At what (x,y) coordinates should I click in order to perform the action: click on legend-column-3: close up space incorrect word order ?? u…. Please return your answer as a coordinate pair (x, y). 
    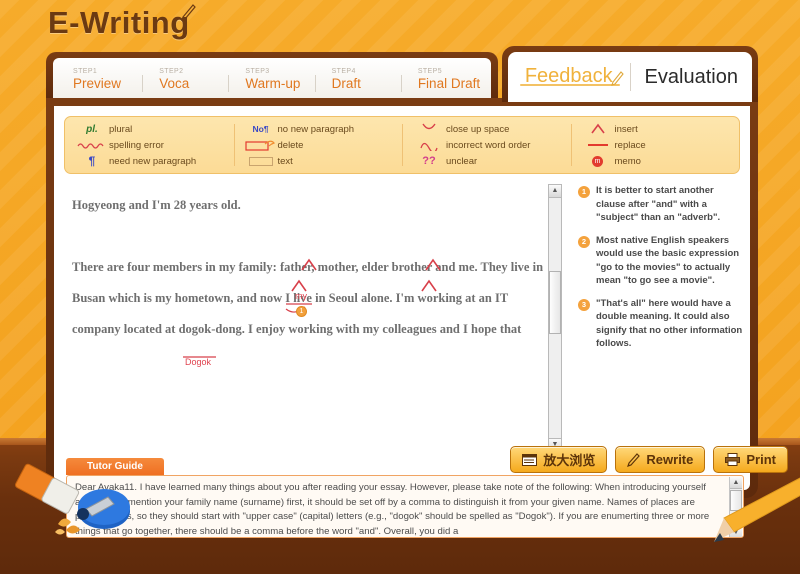
    Looking at the image, I should click on (486, 145).